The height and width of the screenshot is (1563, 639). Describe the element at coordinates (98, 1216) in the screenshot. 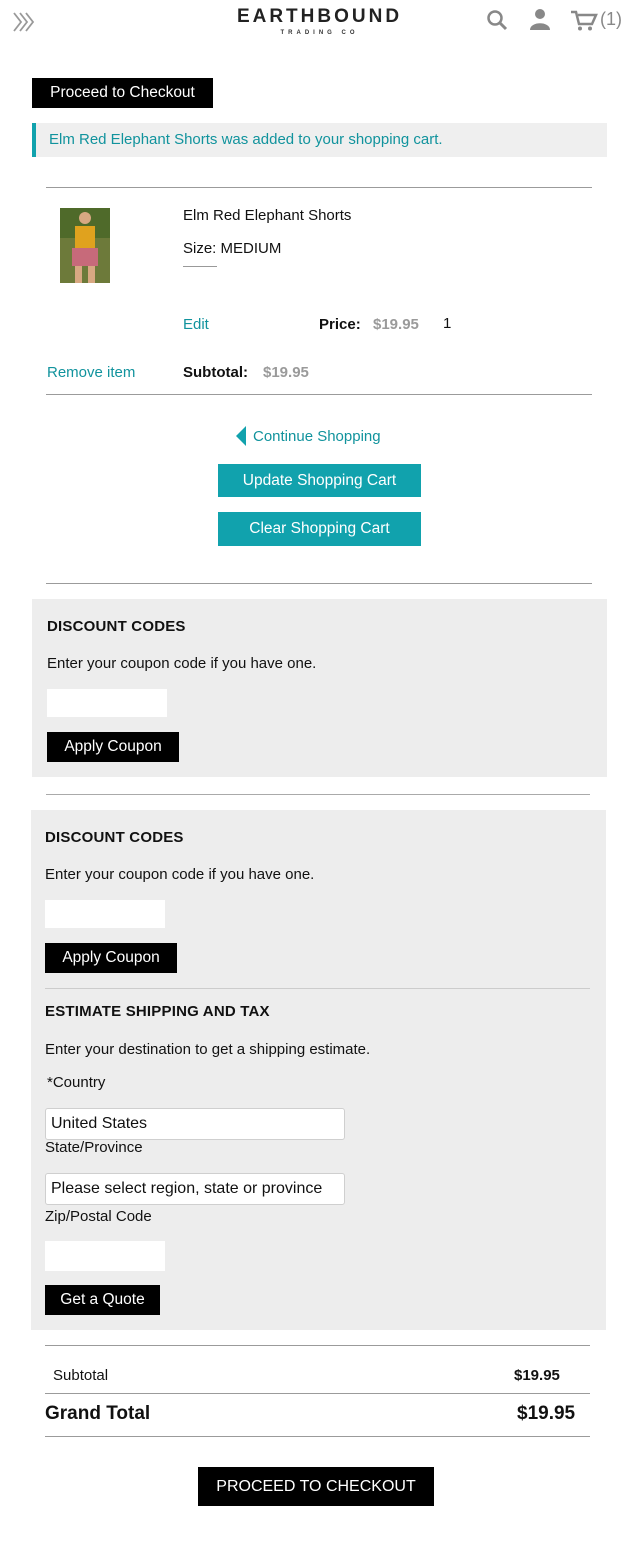

I see `zip-label: Zip/Postal Code` at that location.